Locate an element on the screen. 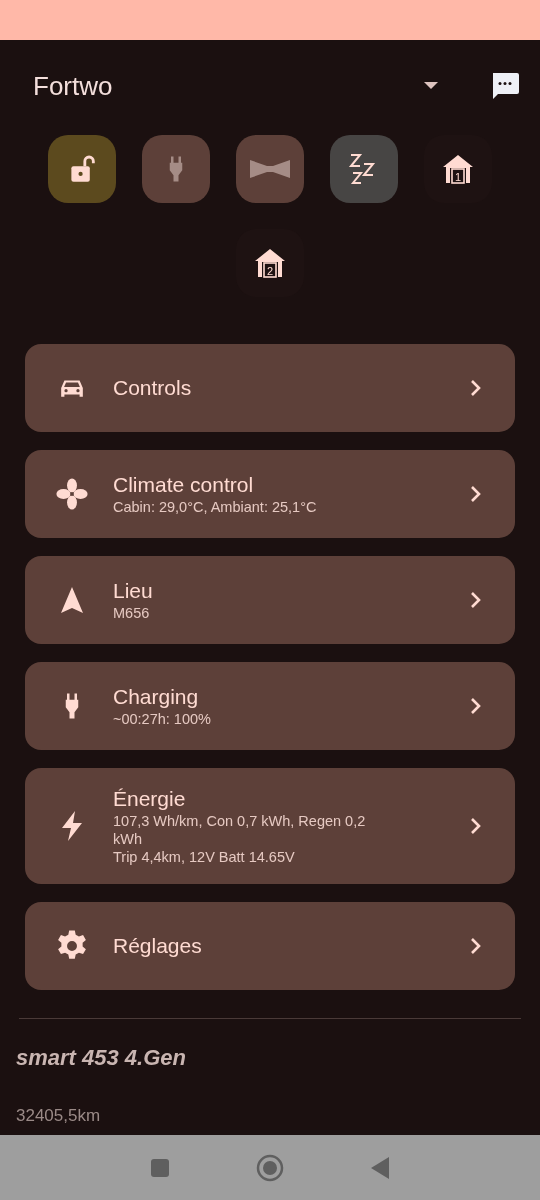 The width and height of the screenshot is (540, 1200). dropdown-caret-icon is located at coordinates (431, 86).